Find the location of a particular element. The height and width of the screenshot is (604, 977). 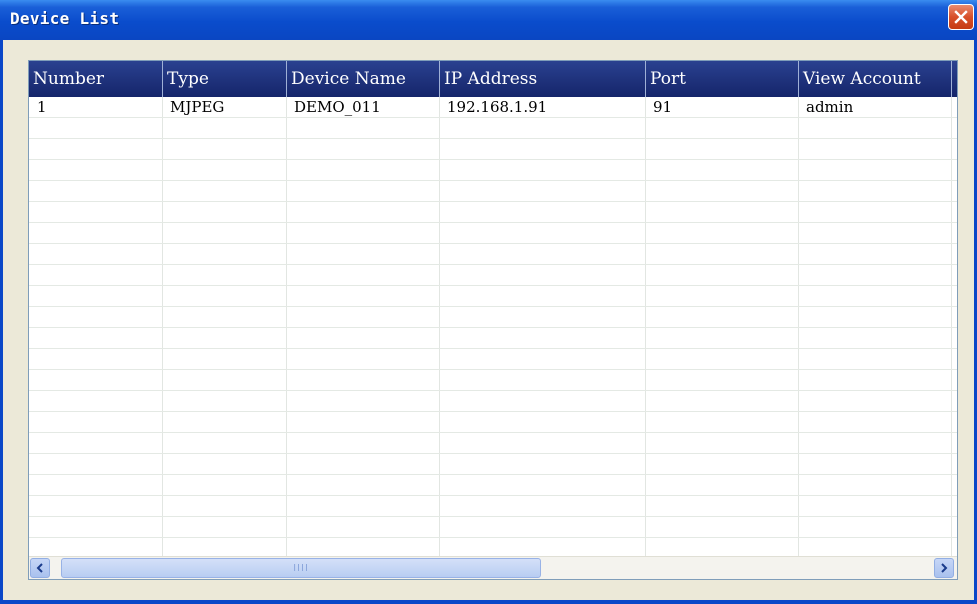

close-icon is located at coordinates (961, 17).